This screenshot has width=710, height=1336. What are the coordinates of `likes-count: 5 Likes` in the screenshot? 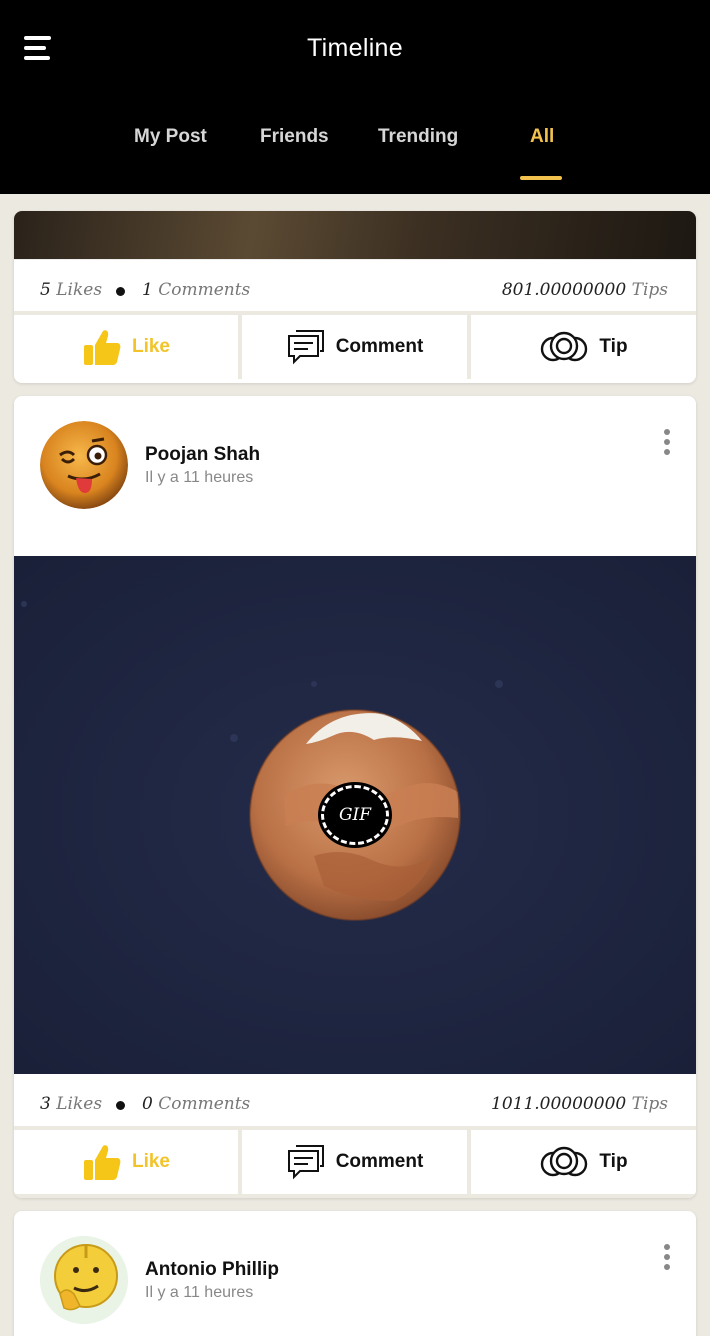 It's located at (71, 290).